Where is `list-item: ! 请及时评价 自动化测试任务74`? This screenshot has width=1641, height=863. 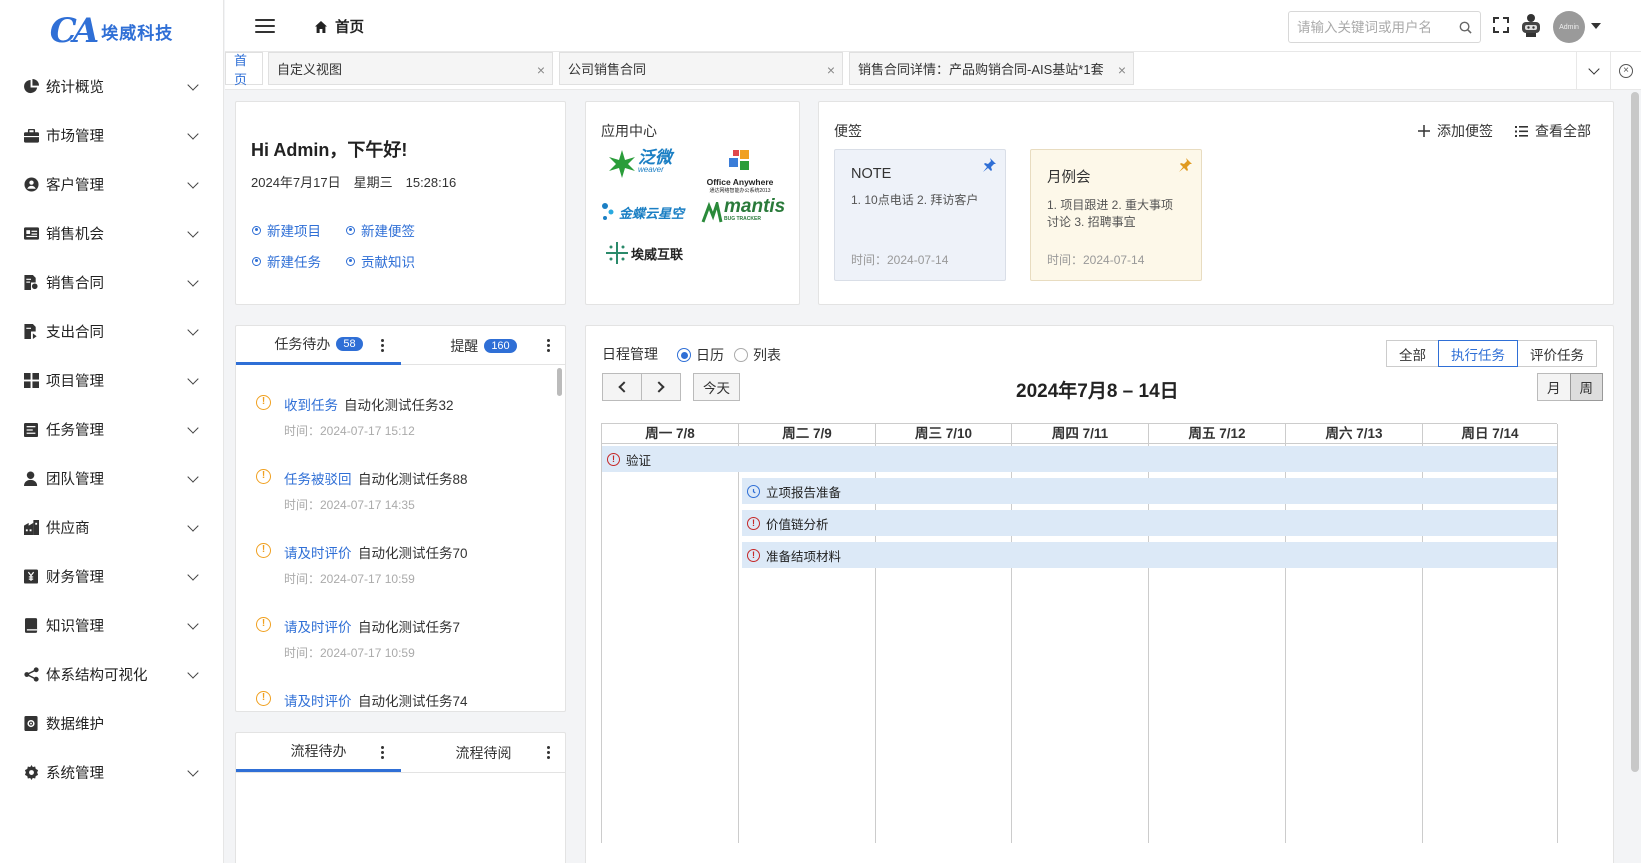 list-item: ! 请及时评价 自动化测试任务74 is located at coordinates (401, 700).